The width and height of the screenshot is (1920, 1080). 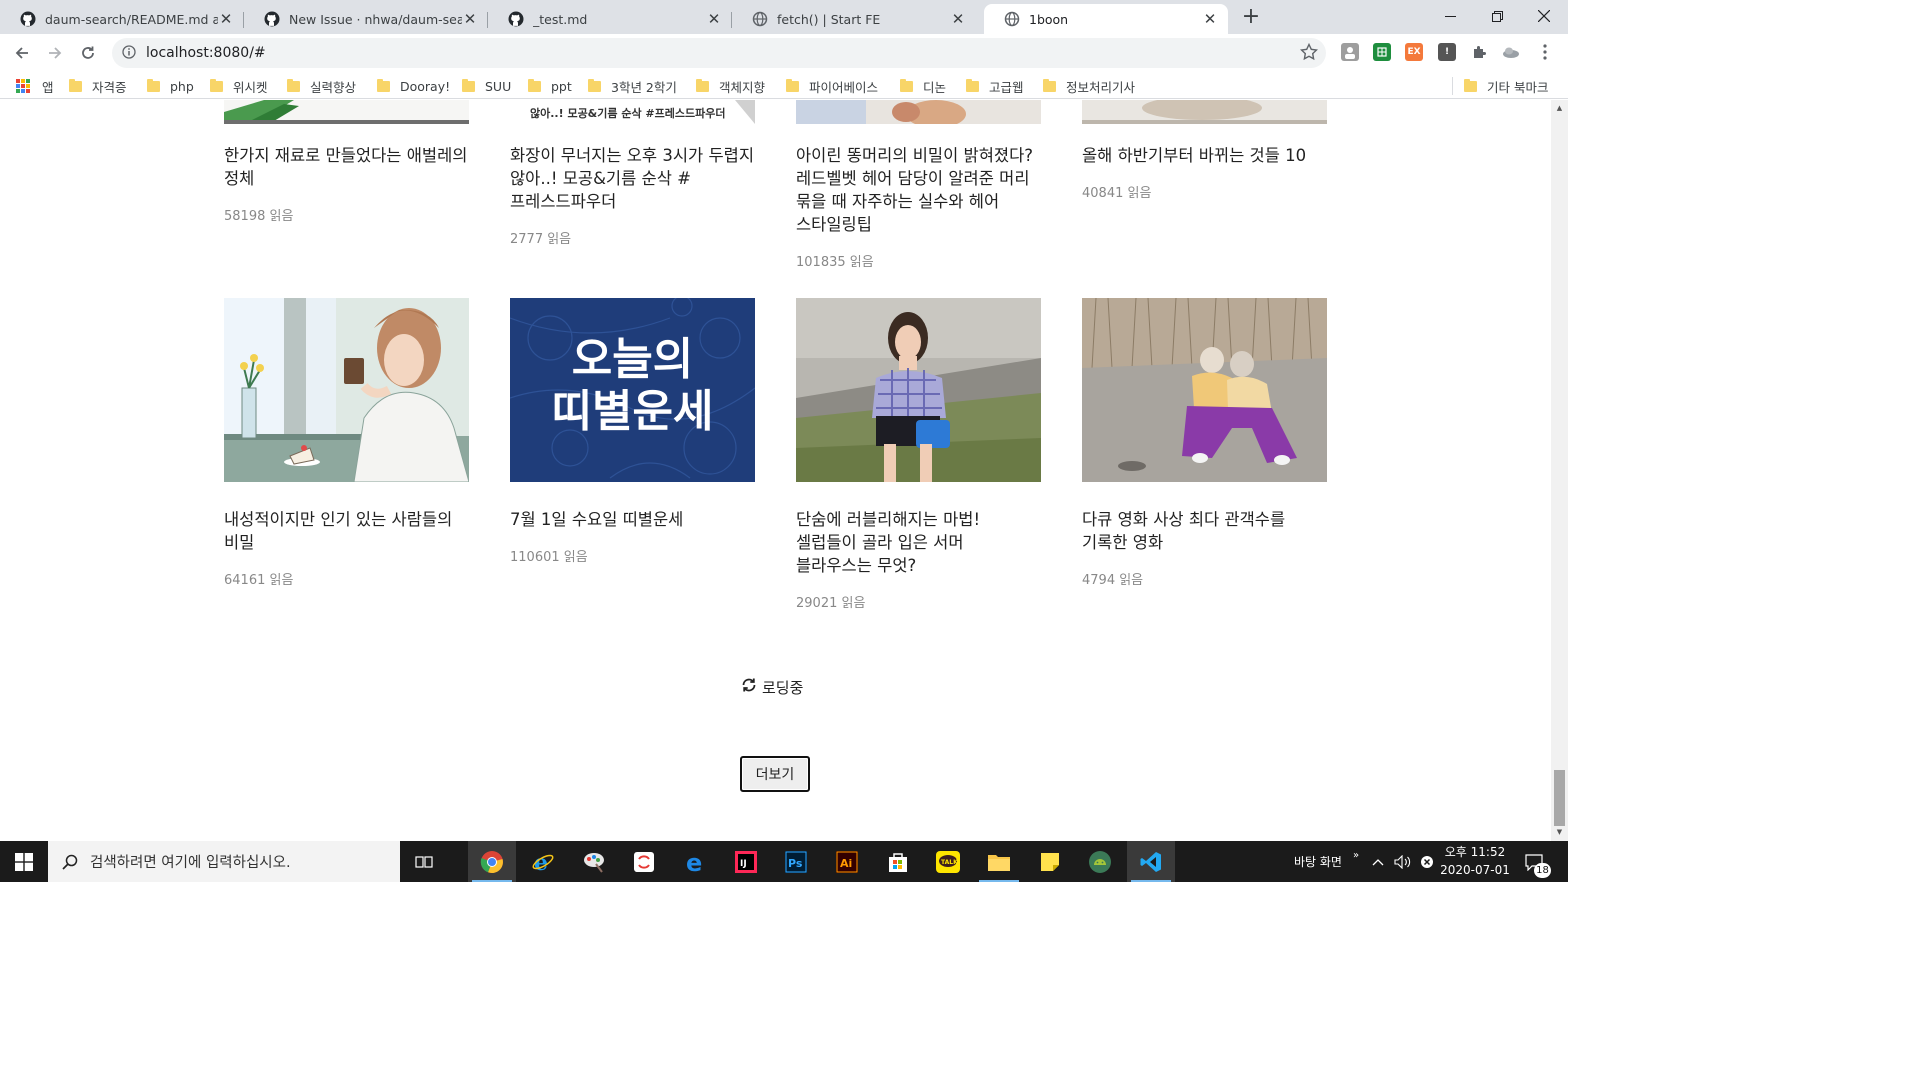 What do you see at coordinates (543, 861) in the screenshot?
I see `ie-icon: e` at bounding box center [543, 861].